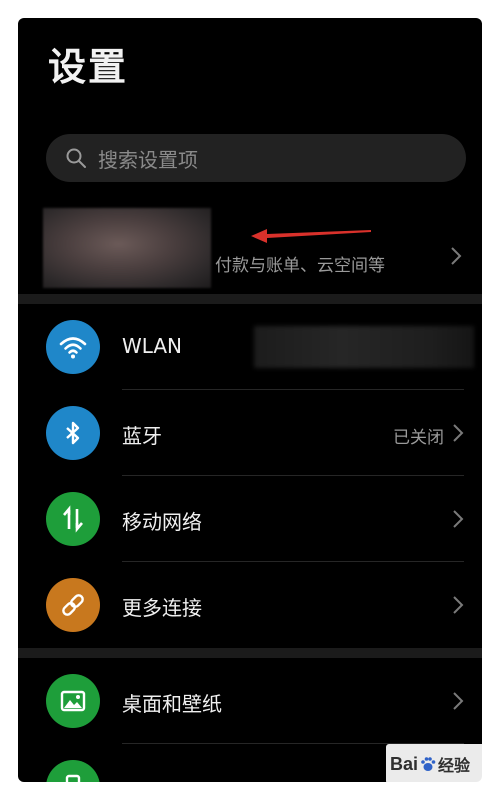  What do you see at coordinates (300, 266) in the screenshot?
I see `account-subtitle: 付款与账单、云空间等` at bounding box center [300, 266].